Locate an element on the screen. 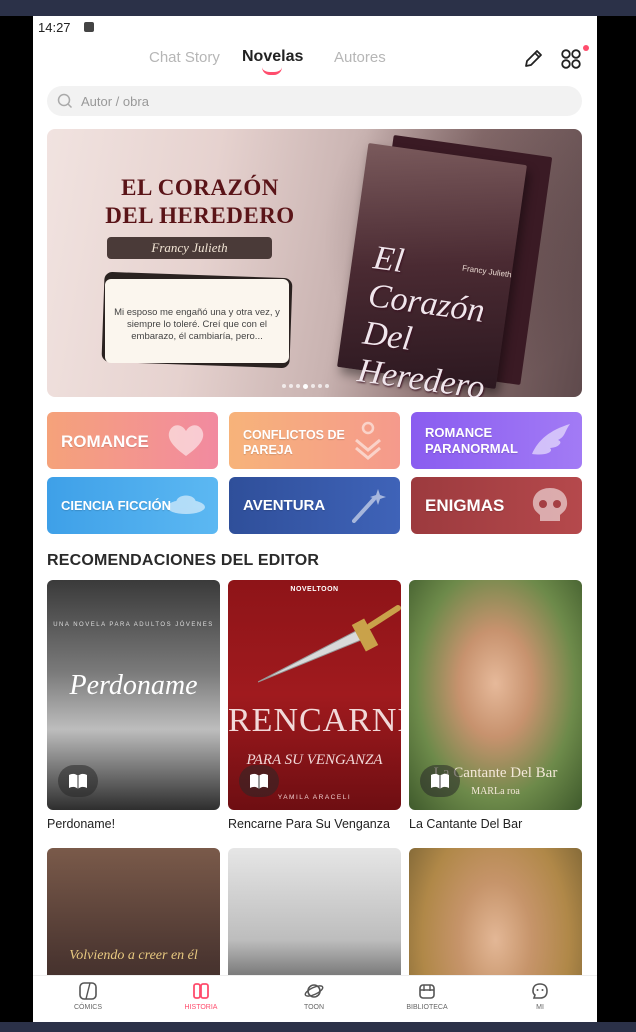 The height and width of the screenshot is (1032, 636). search-bar is located at coordinates (314, 101).